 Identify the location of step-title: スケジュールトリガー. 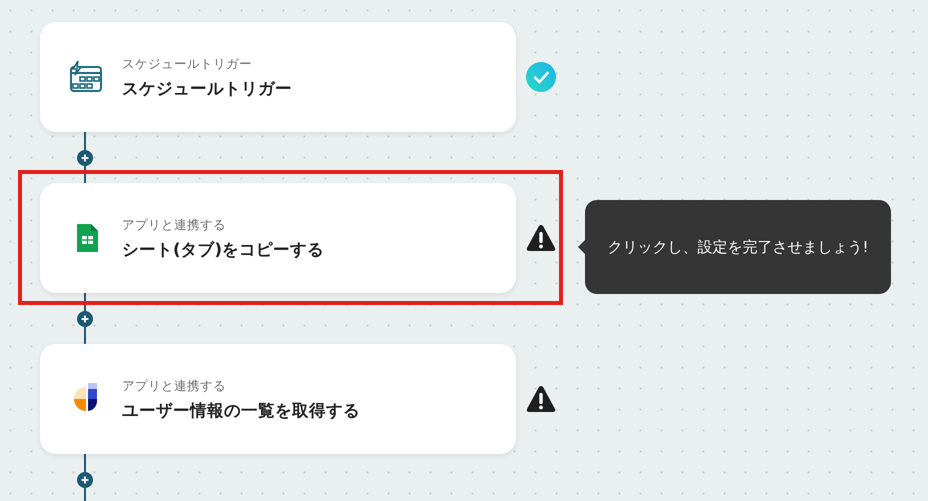
(207, 88).